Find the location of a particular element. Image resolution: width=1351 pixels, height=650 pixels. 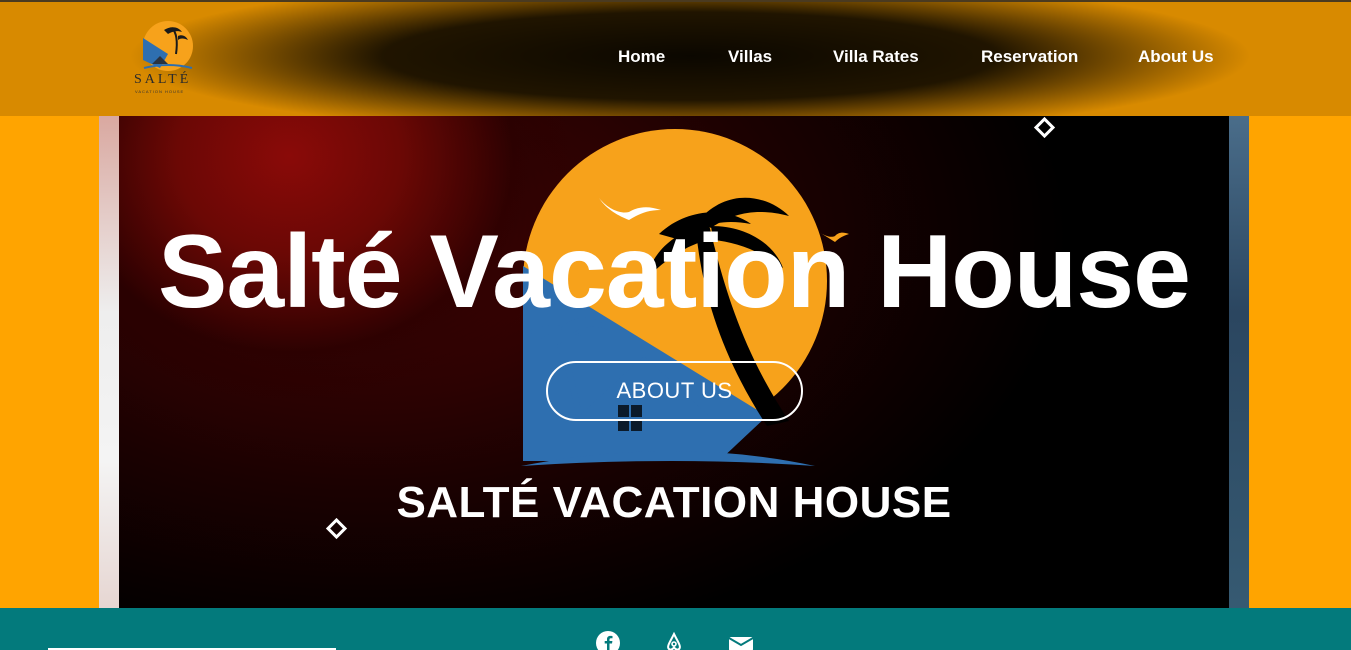

nav-item-reservation: Reservation is located at coordinates (1029, 57).